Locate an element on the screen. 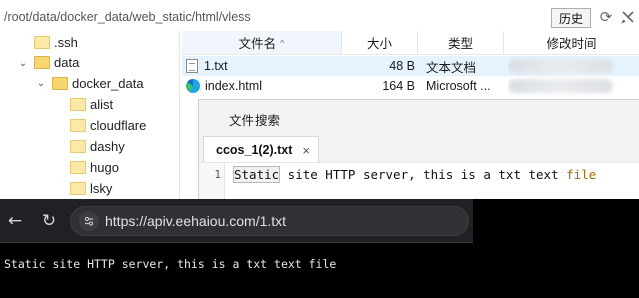 This screenshot has width=639, height=298. file-size: 48 B is located at coordinates (402, 66).